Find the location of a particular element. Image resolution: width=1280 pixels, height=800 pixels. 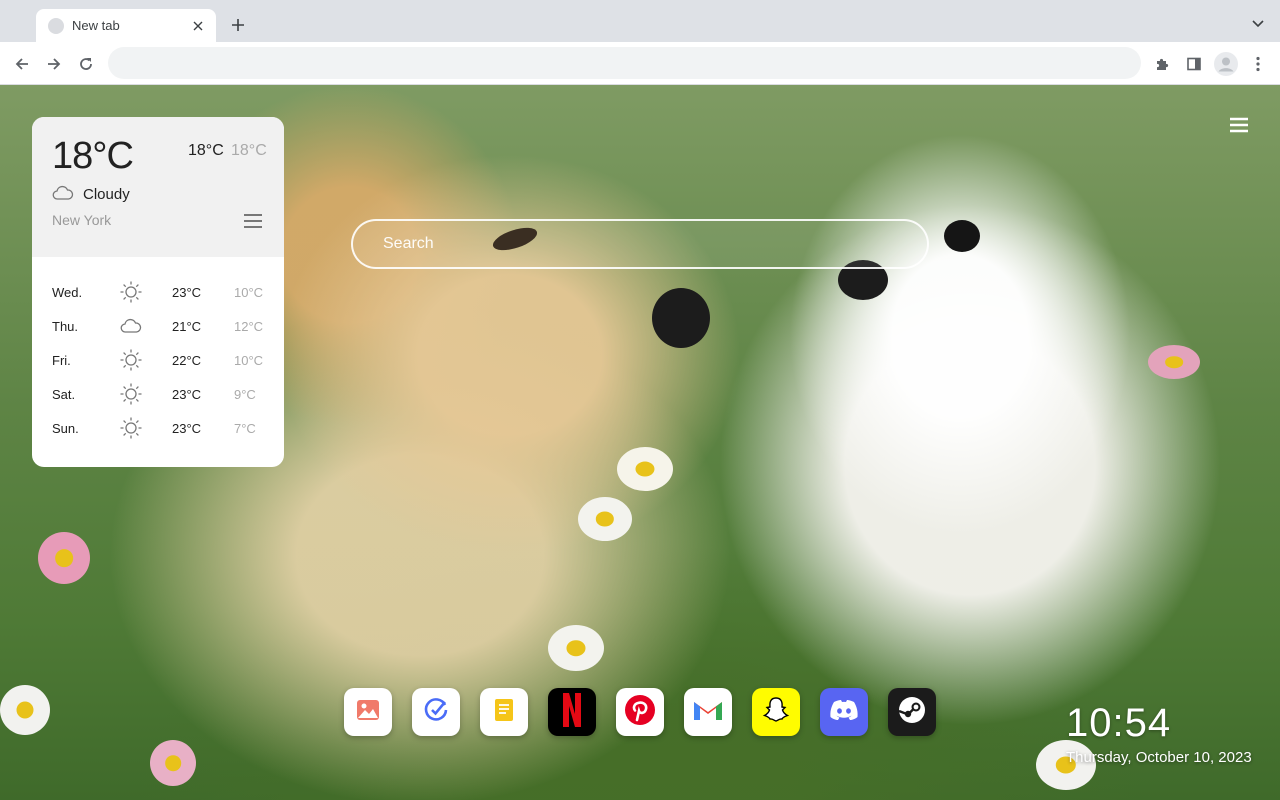

dock-steam is located at coordinates (912, 712).